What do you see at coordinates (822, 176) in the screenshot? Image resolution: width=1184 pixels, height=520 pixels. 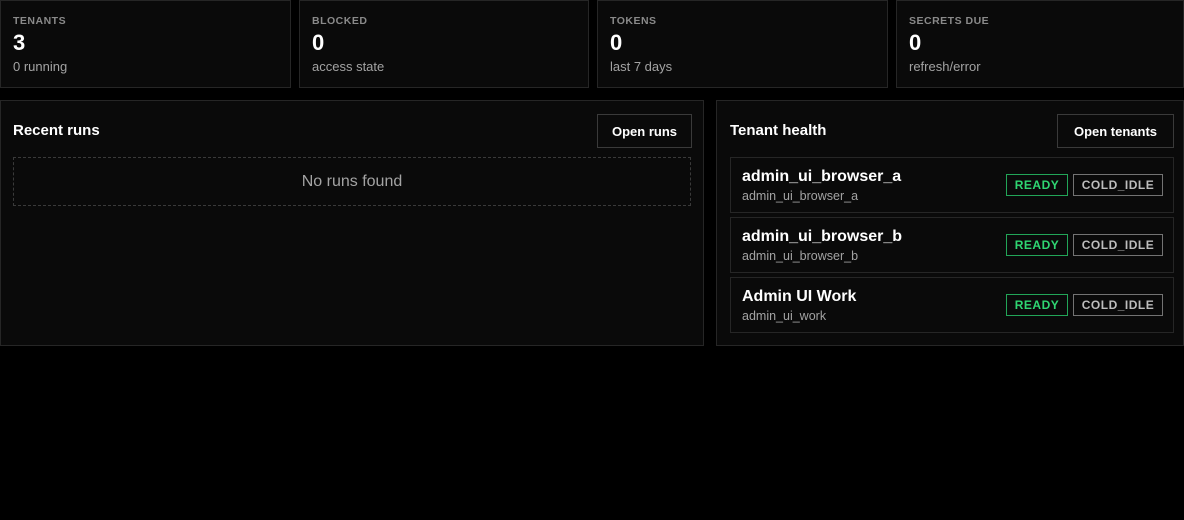 I see `tenant-name: admin_ui_browser_a` at bounding box center [822, 176].